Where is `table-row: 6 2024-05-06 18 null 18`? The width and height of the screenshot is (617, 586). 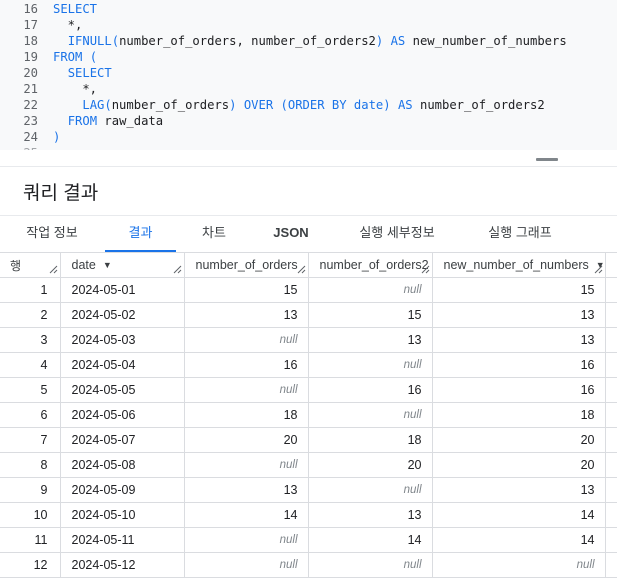
table-row: 6 2024-05-06 18 null 18 is located at coordinates (308, 415).